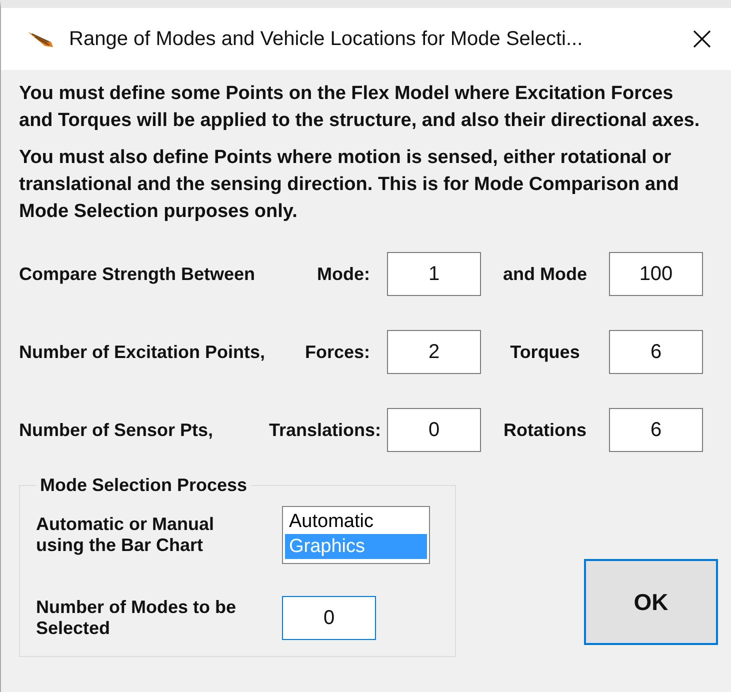 This screenshot has width=731, height=692. I want to click on row-label: Compare Strength Between, so click(137, 274).